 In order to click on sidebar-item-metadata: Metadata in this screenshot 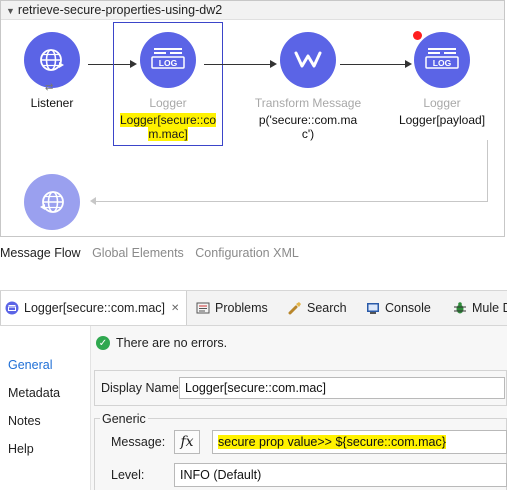, I will do `click(34, 393)`.